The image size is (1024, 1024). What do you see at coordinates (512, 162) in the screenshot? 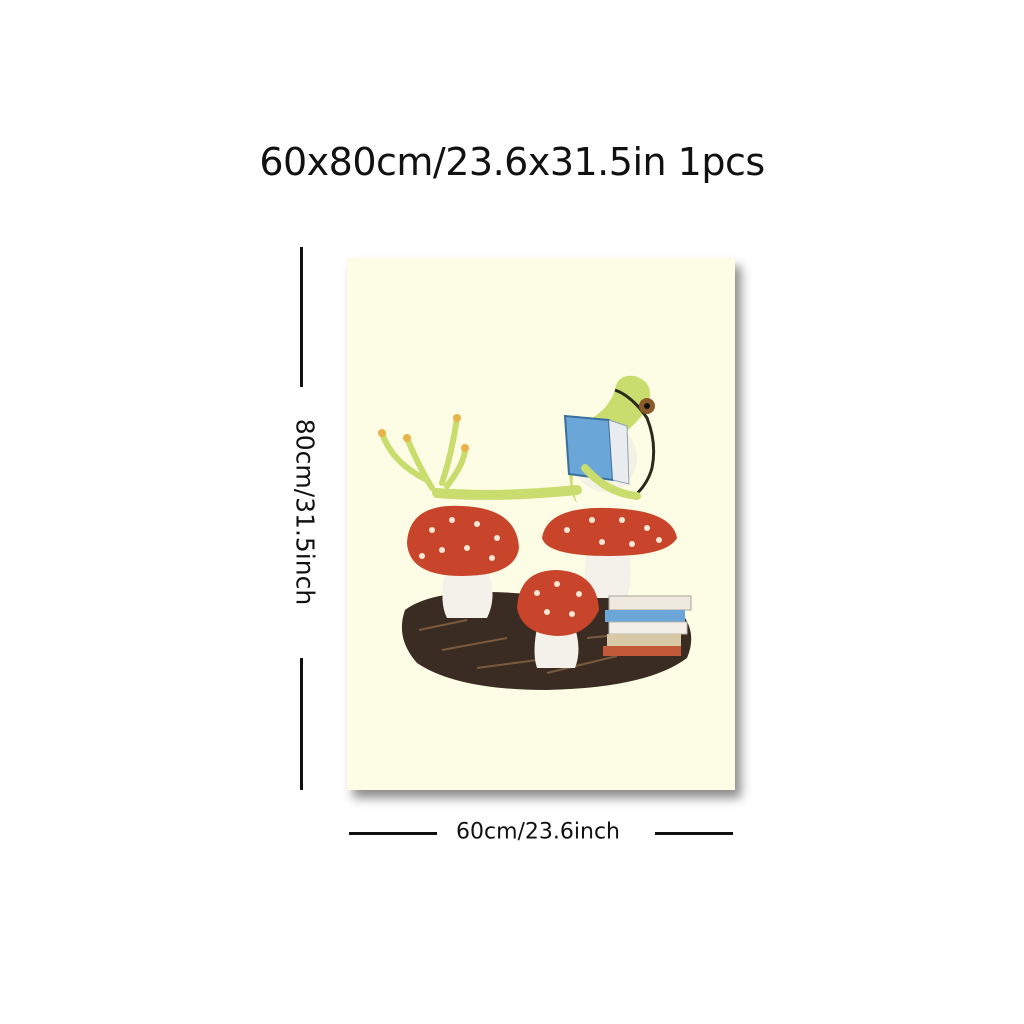
I see `product-title: 60x80cm/23.6x31.5in 1pcs` at bounding box center [512, 162].